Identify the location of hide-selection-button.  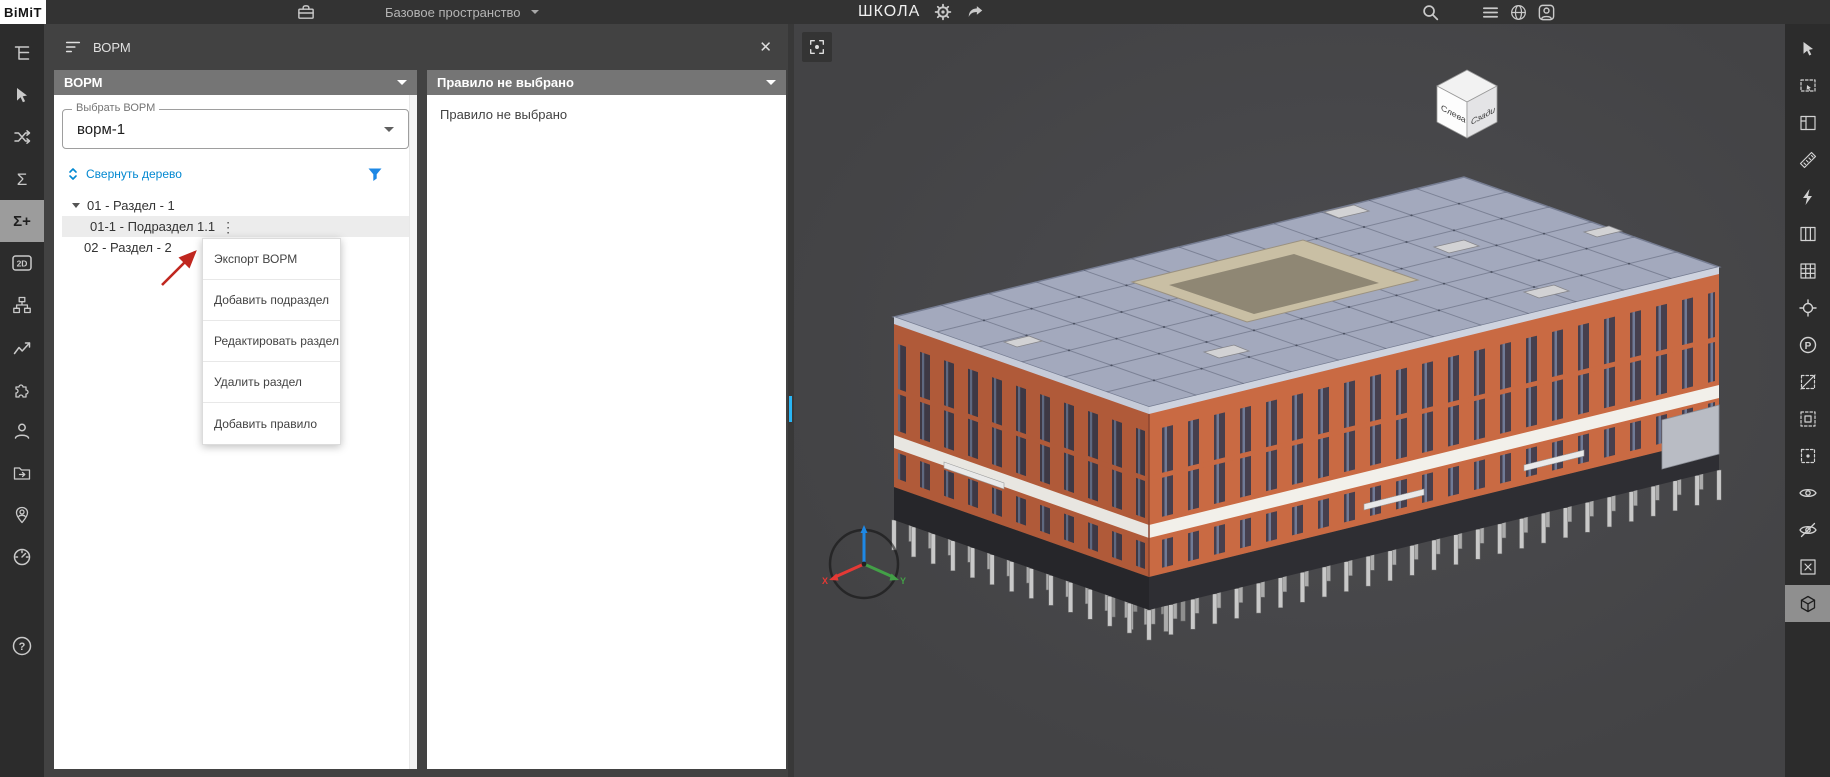
(1807, 566).